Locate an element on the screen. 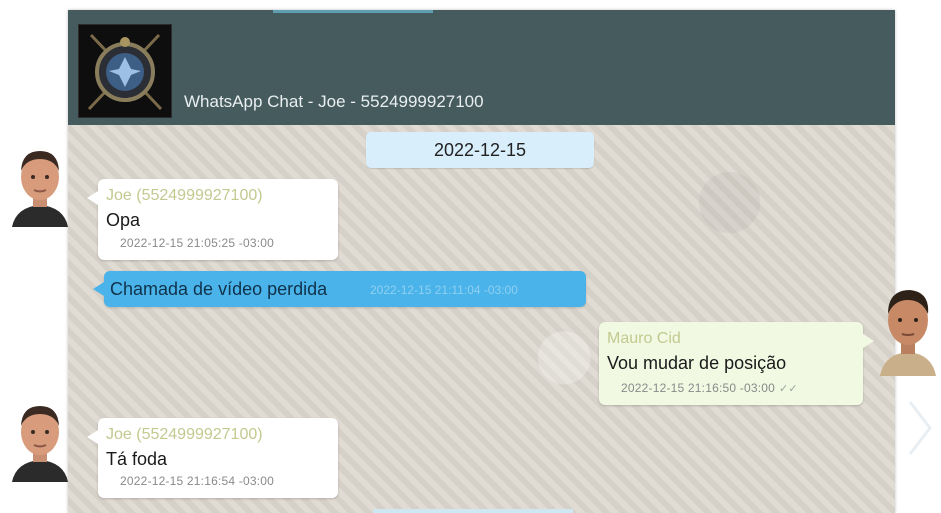  read-ticks-icon: ✓✓ is located at coordinates (788, 389).